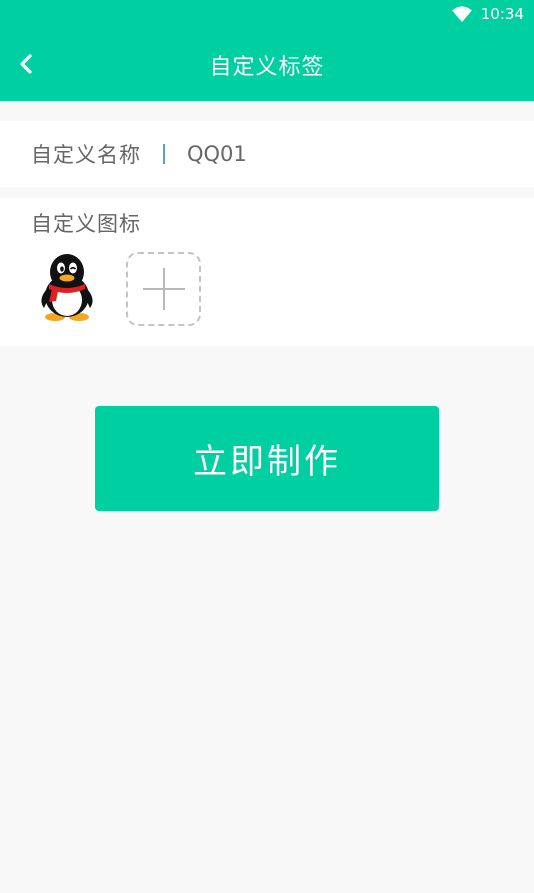 The height and width of the screenshot is (893, 534). I want to click on status-time: 10:34, so click(502, 14).